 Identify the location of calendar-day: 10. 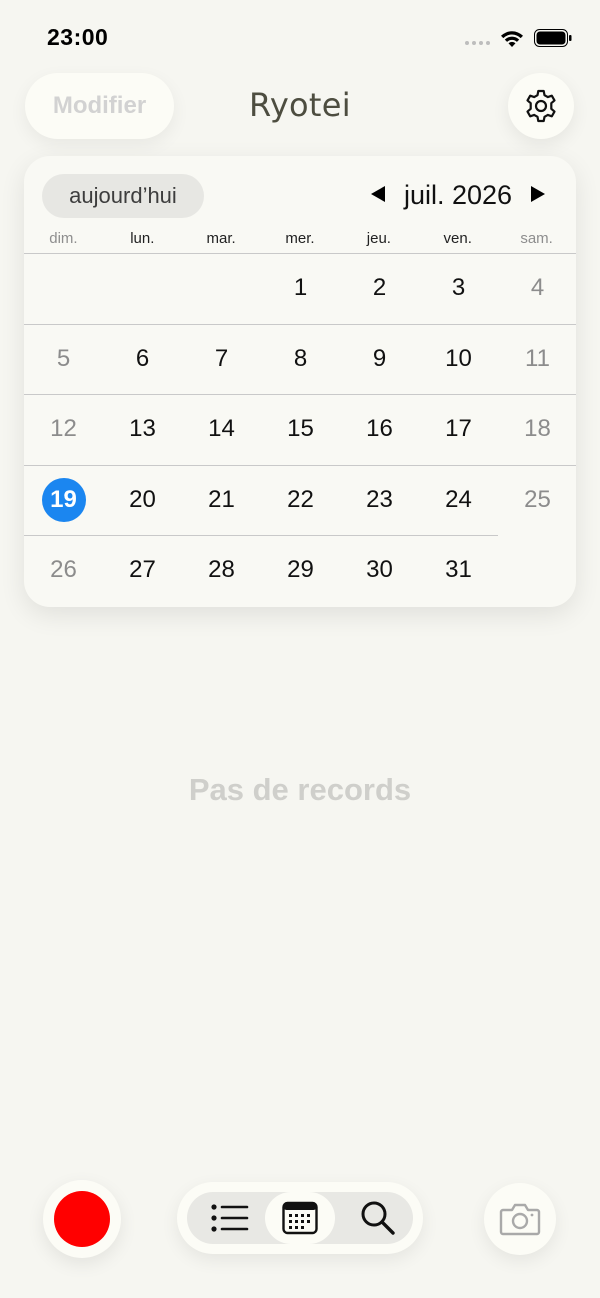
(458, 360).